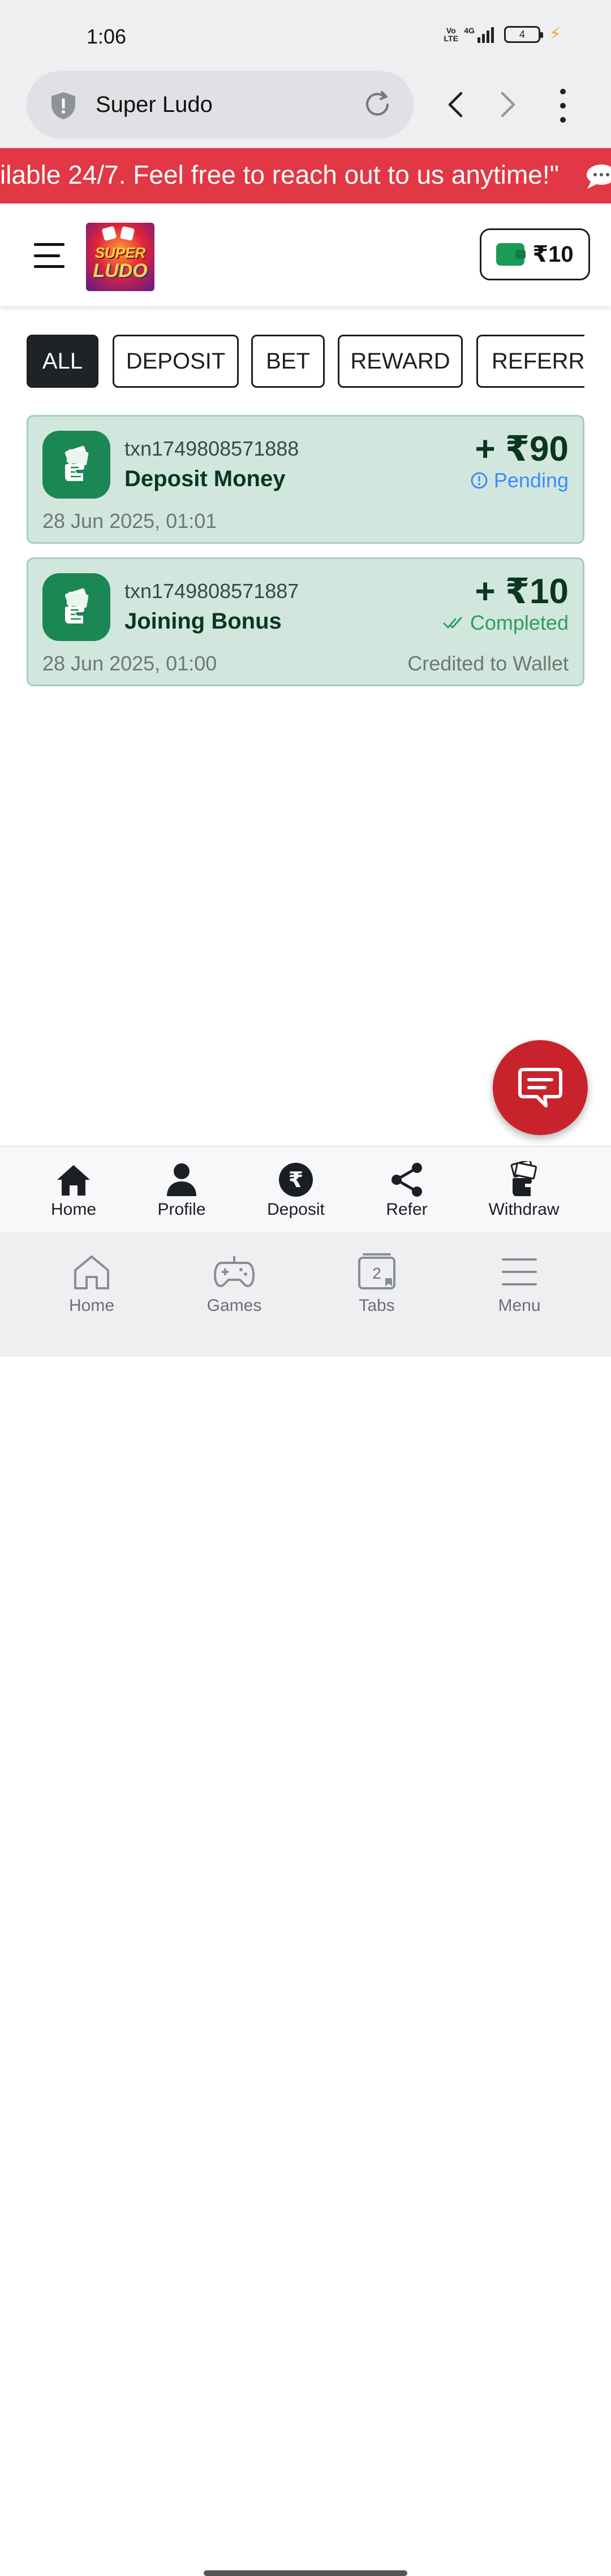  I want to click on charging-icon: ⚡, so click(555, 34).